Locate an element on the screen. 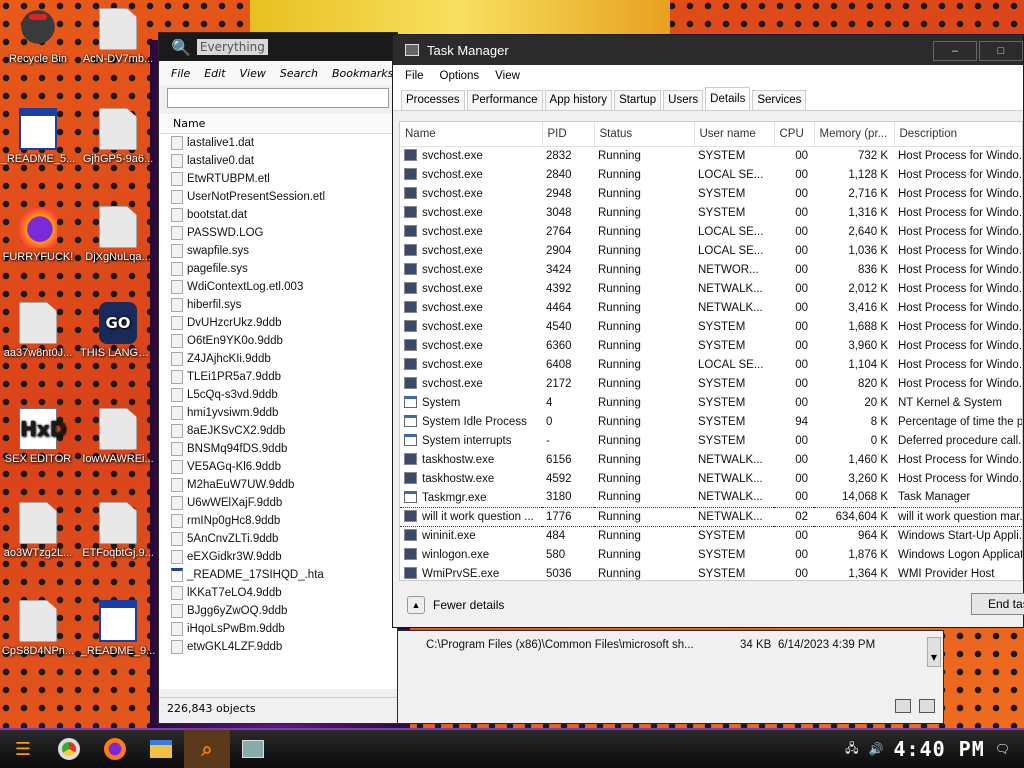 The image size is (1024, 768). list-item: L5cQq-s3vd.9ddb is located at coordinates (284, 395).